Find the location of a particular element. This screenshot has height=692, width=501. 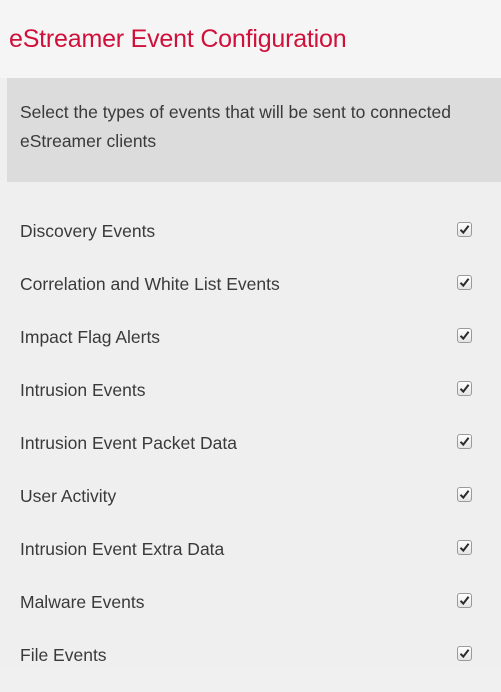

event-row-discovery: Discovery Events is located at coordinates (250, 241).